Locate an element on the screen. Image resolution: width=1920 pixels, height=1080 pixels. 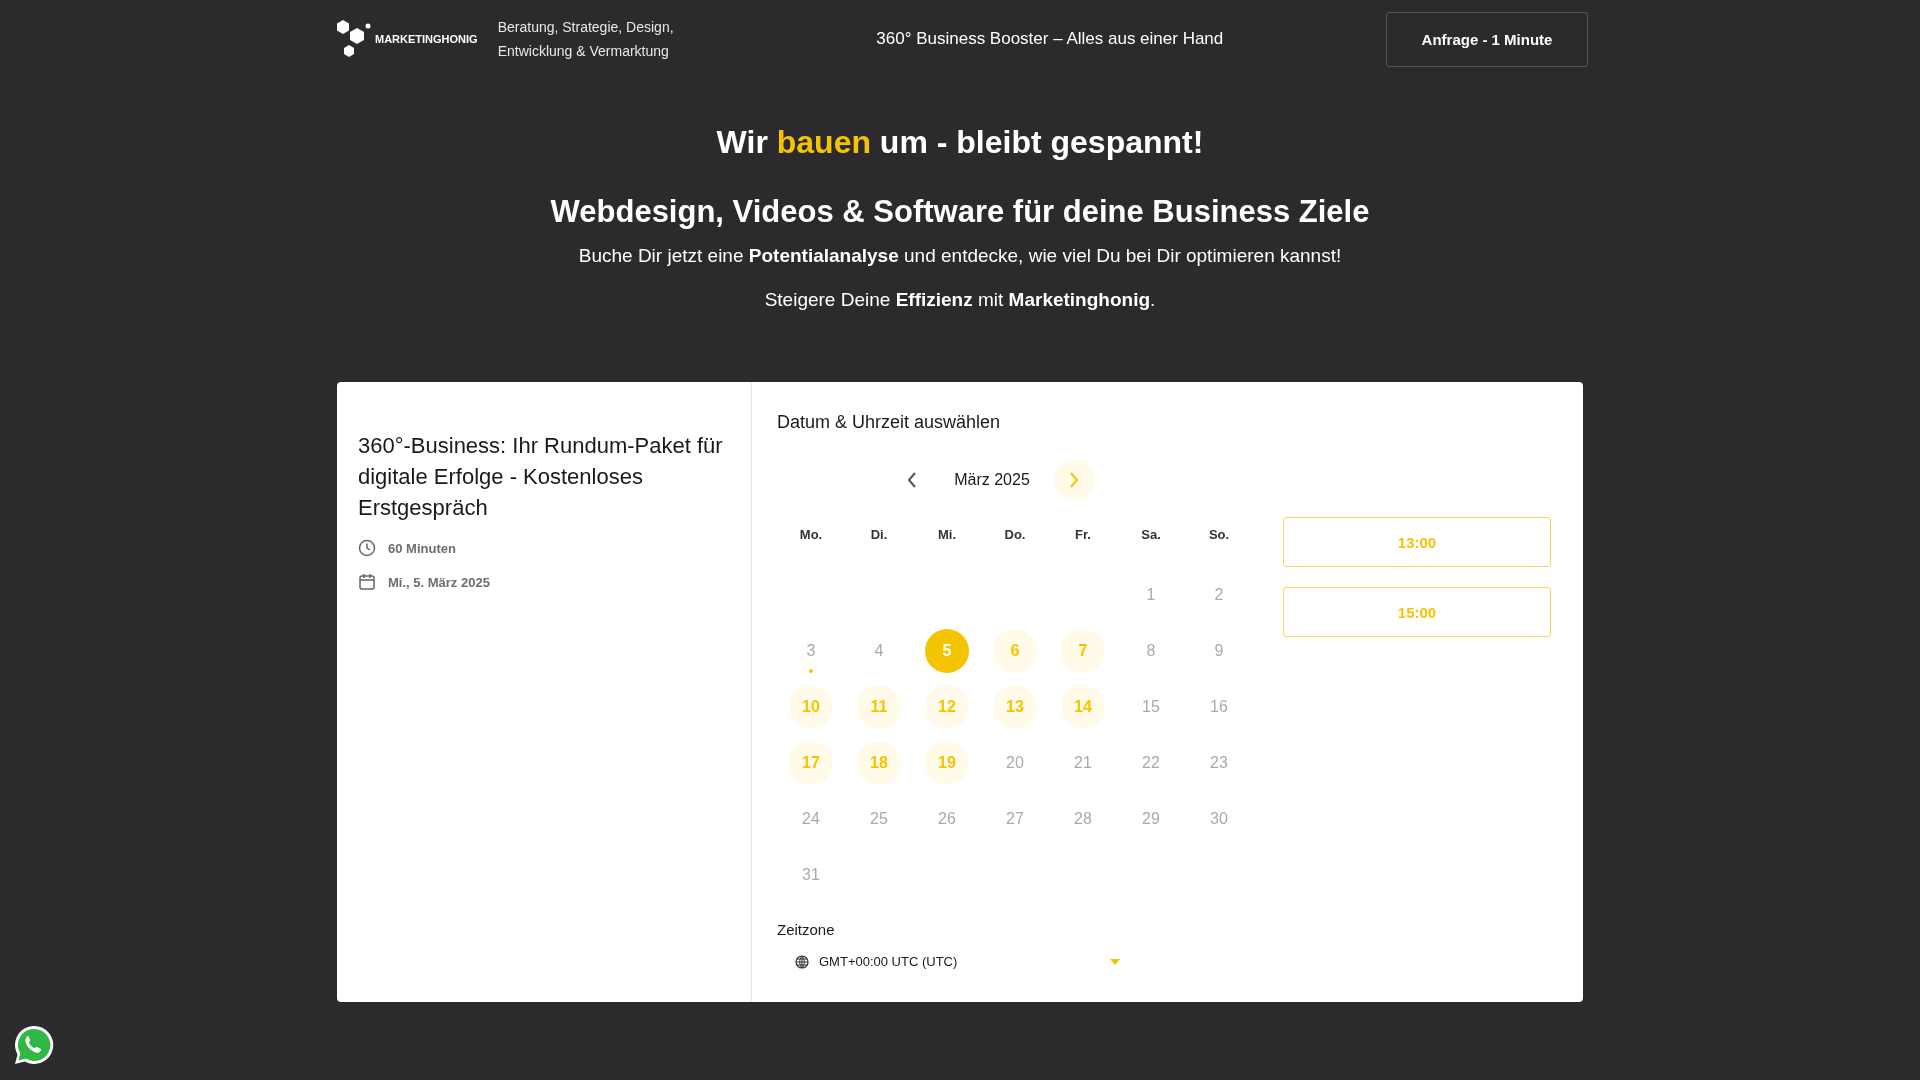
timezone-select: GMT+00:00 UTC (UTC) is located at coordinates (948, 961).